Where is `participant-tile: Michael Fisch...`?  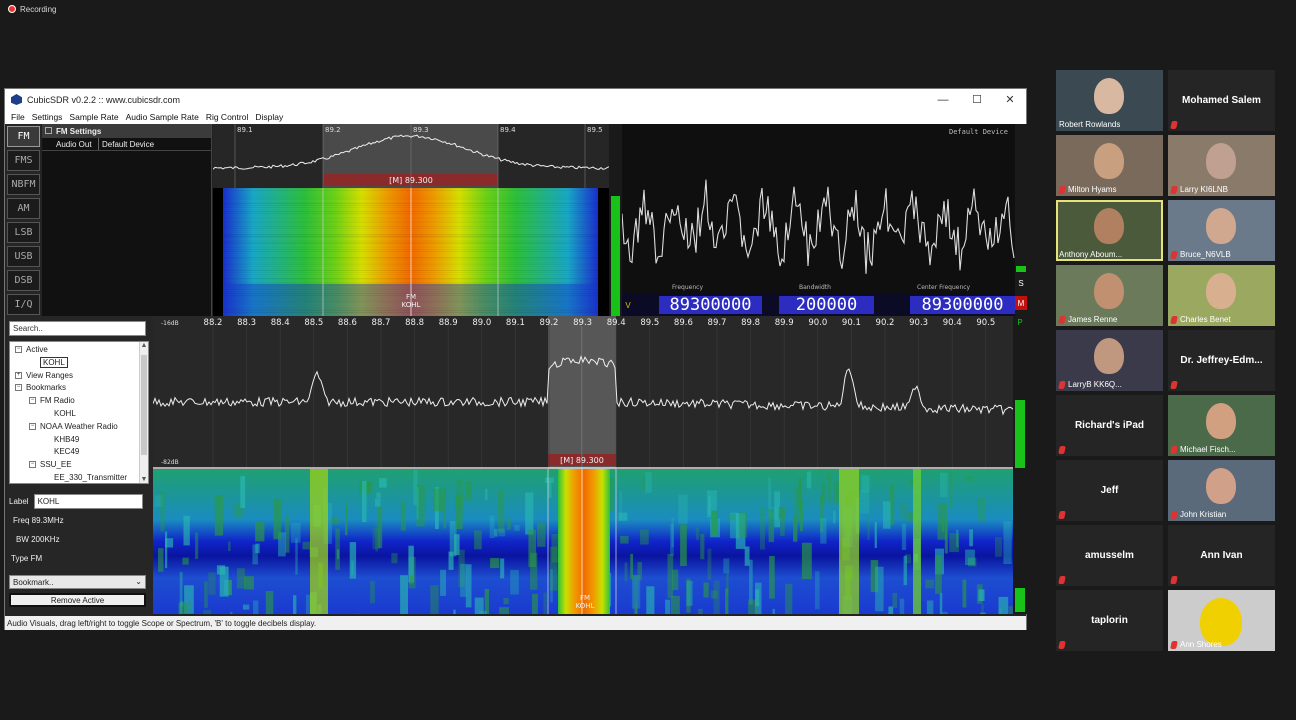
participant-tile: Michael Fisch... is located at coordinates (1221, 425).